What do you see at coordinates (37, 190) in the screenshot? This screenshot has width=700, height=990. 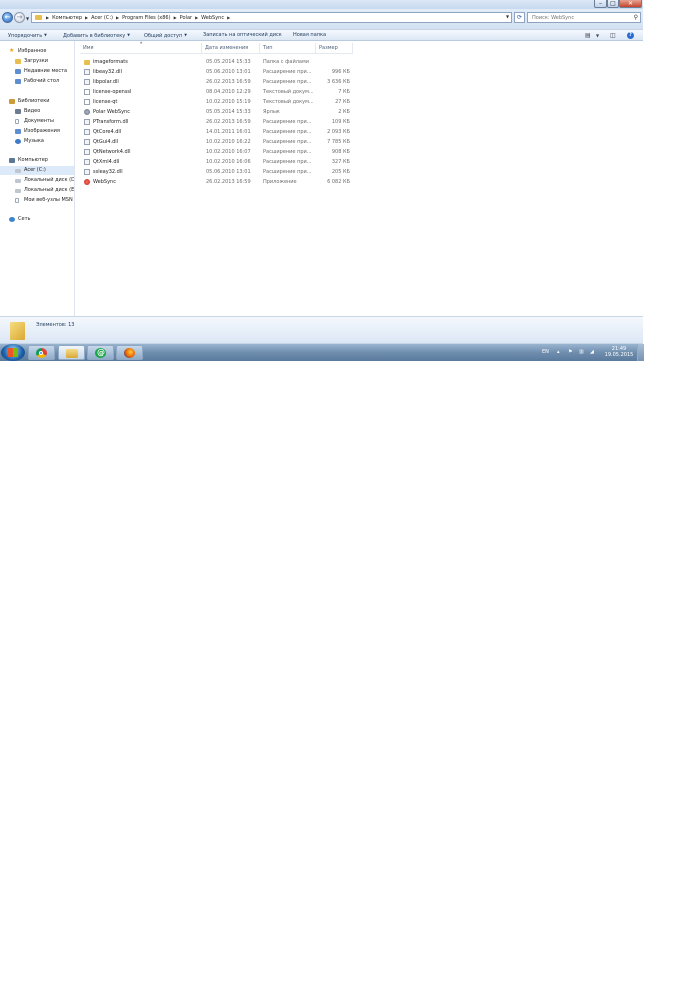 I see `nav-drive-e: Локальный диск (E:)` at bounding box center [37, 190].